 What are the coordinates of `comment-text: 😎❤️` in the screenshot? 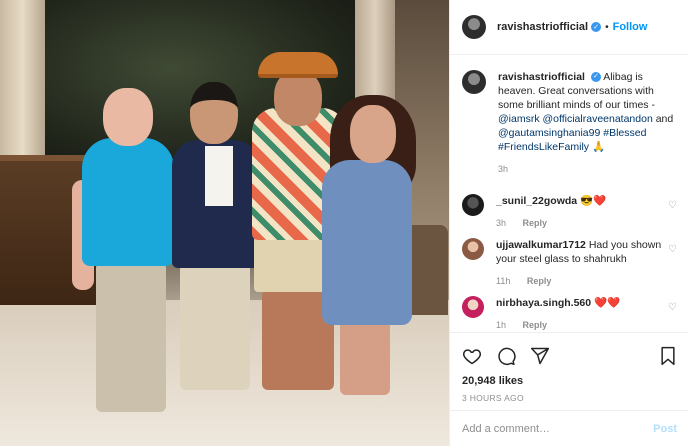 It's located at (593, 201).